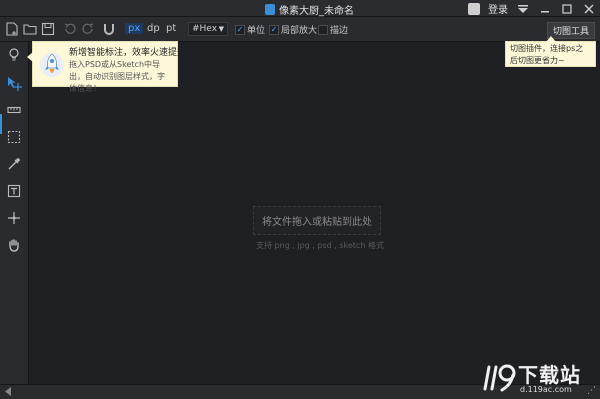 The width and height of the screenshot is (600, 399). I want to click on color-format-select: #Hex ▼, so click(208, 29).